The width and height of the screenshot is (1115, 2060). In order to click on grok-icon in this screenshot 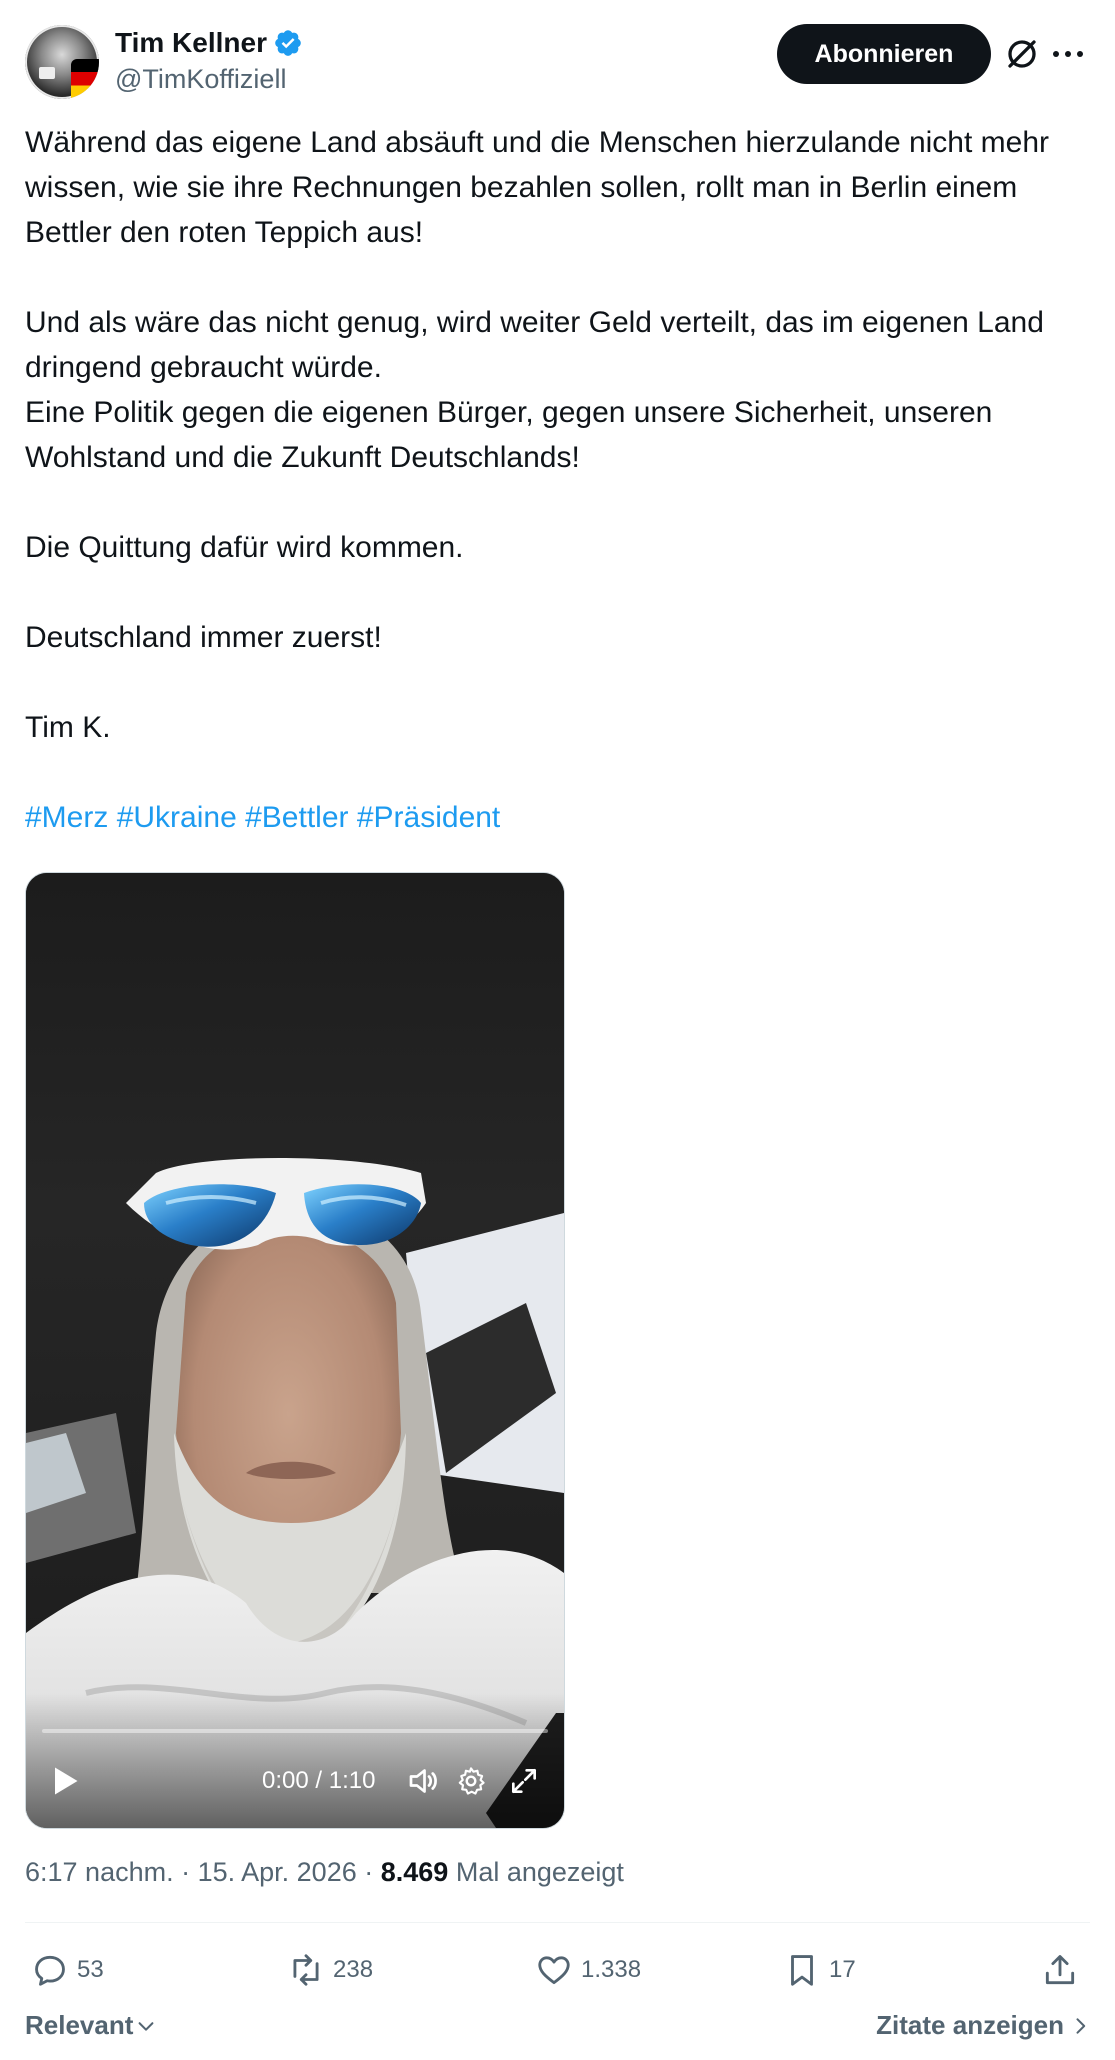, I will do `click(1022, 54)`.